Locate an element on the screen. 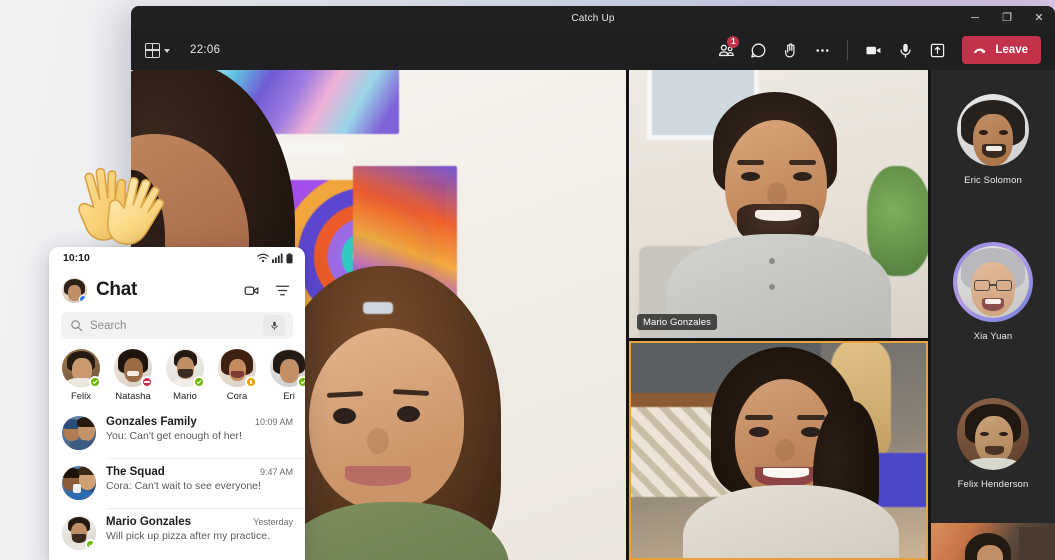 This screenshot has width=1055, height=560. page-title: Chat is located at coordinates (117, 289).